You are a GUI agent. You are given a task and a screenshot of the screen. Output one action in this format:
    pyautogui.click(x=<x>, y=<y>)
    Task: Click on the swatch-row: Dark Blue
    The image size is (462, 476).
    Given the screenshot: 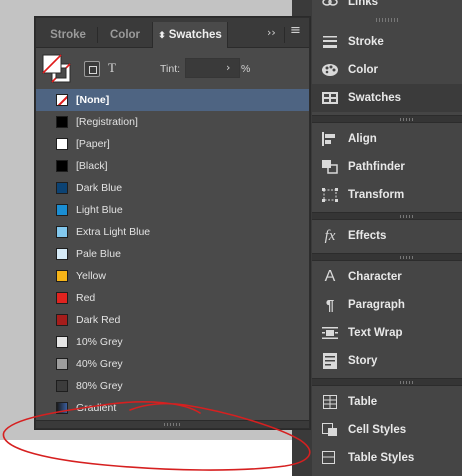 What is the action you would take?
    pyautogui.click(x=172, y=188)
    